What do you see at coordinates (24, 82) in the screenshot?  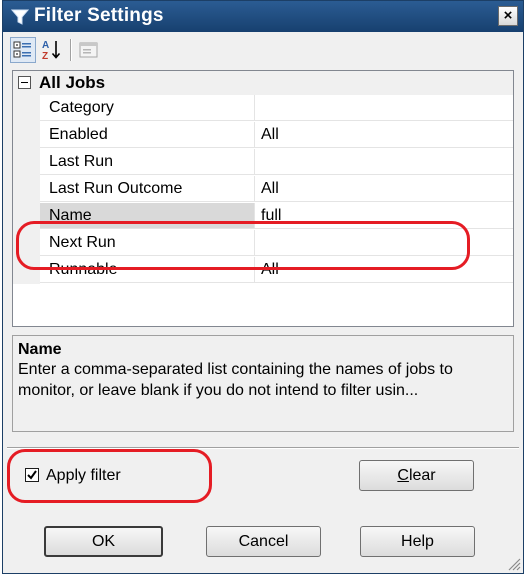 I see `collapse-icon` at bounding box center [24, 82].